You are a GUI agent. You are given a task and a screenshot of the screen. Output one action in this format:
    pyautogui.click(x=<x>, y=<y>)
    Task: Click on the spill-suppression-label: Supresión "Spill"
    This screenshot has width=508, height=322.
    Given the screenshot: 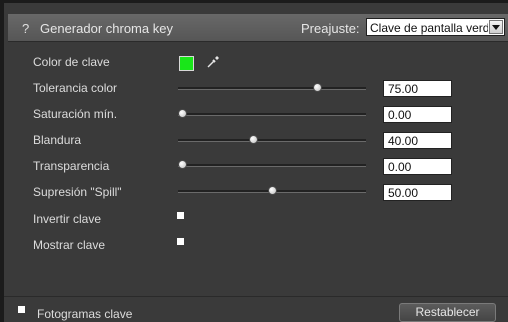 What is the action you would take?
    pyautogui.click(x=77, y=192)
    